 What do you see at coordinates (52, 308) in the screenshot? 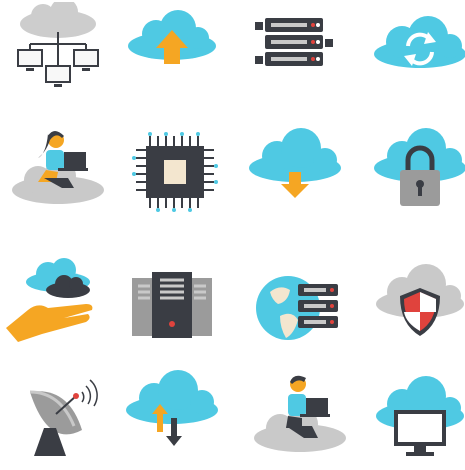
I see `hand-holding-clouds-icon` at bounding box center [52, 308].